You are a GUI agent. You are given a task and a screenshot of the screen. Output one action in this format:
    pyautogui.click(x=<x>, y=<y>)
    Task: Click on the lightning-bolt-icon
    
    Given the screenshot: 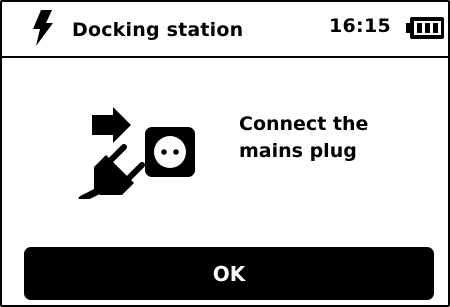 What is the action you would take?
    pyautogui.click(x=43, y=28)
    